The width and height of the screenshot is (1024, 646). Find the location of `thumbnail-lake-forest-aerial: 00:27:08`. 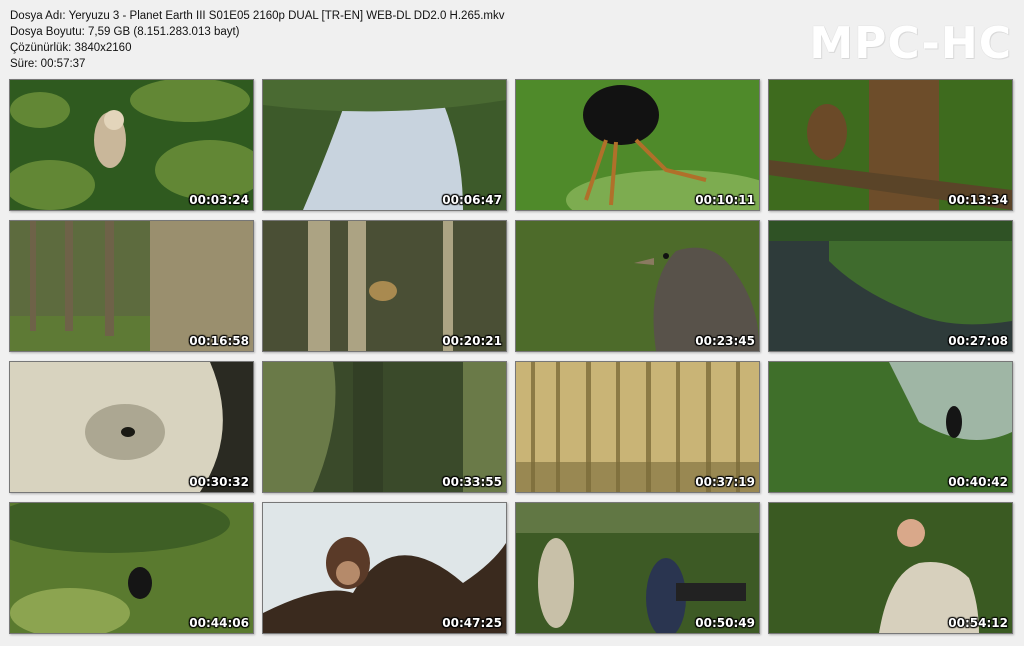

thumbnail-lake-forest-aerial: 00:27:08 is located at coordinates (890, 286).